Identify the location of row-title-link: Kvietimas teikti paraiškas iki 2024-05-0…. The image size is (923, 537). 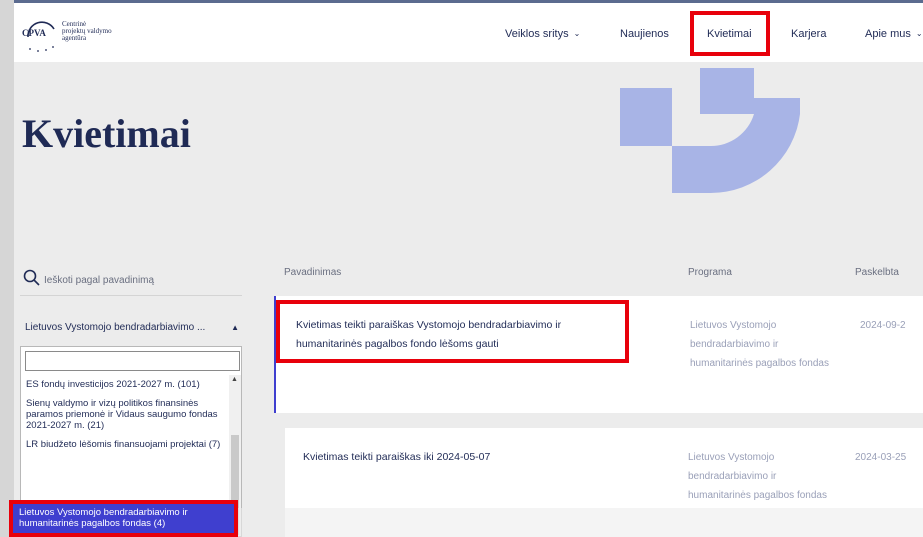
(463, 457).